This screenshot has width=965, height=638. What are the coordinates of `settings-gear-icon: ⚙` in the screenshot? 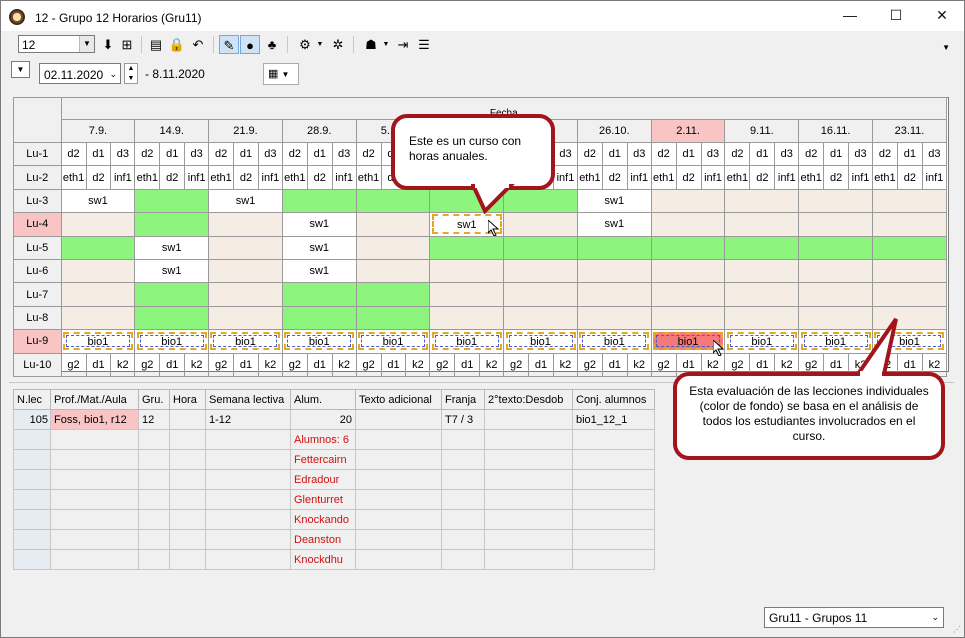 It's located at (305, 44).